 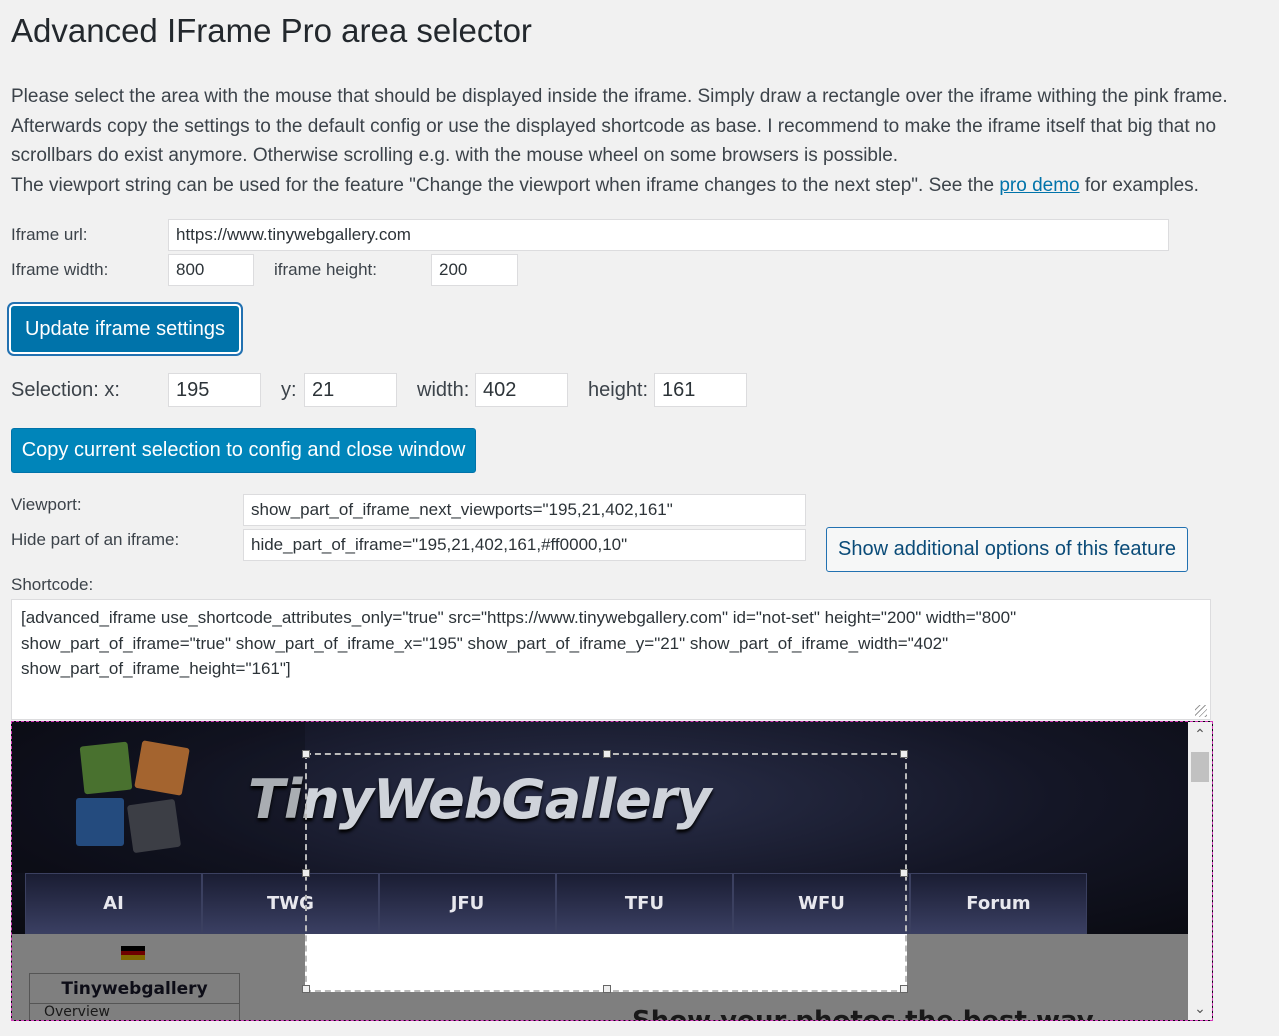 What do you see at coordinates (1200, 767) in the screenshot?
I see `scrollbar-thumb` at bounding box center [1200, 767].